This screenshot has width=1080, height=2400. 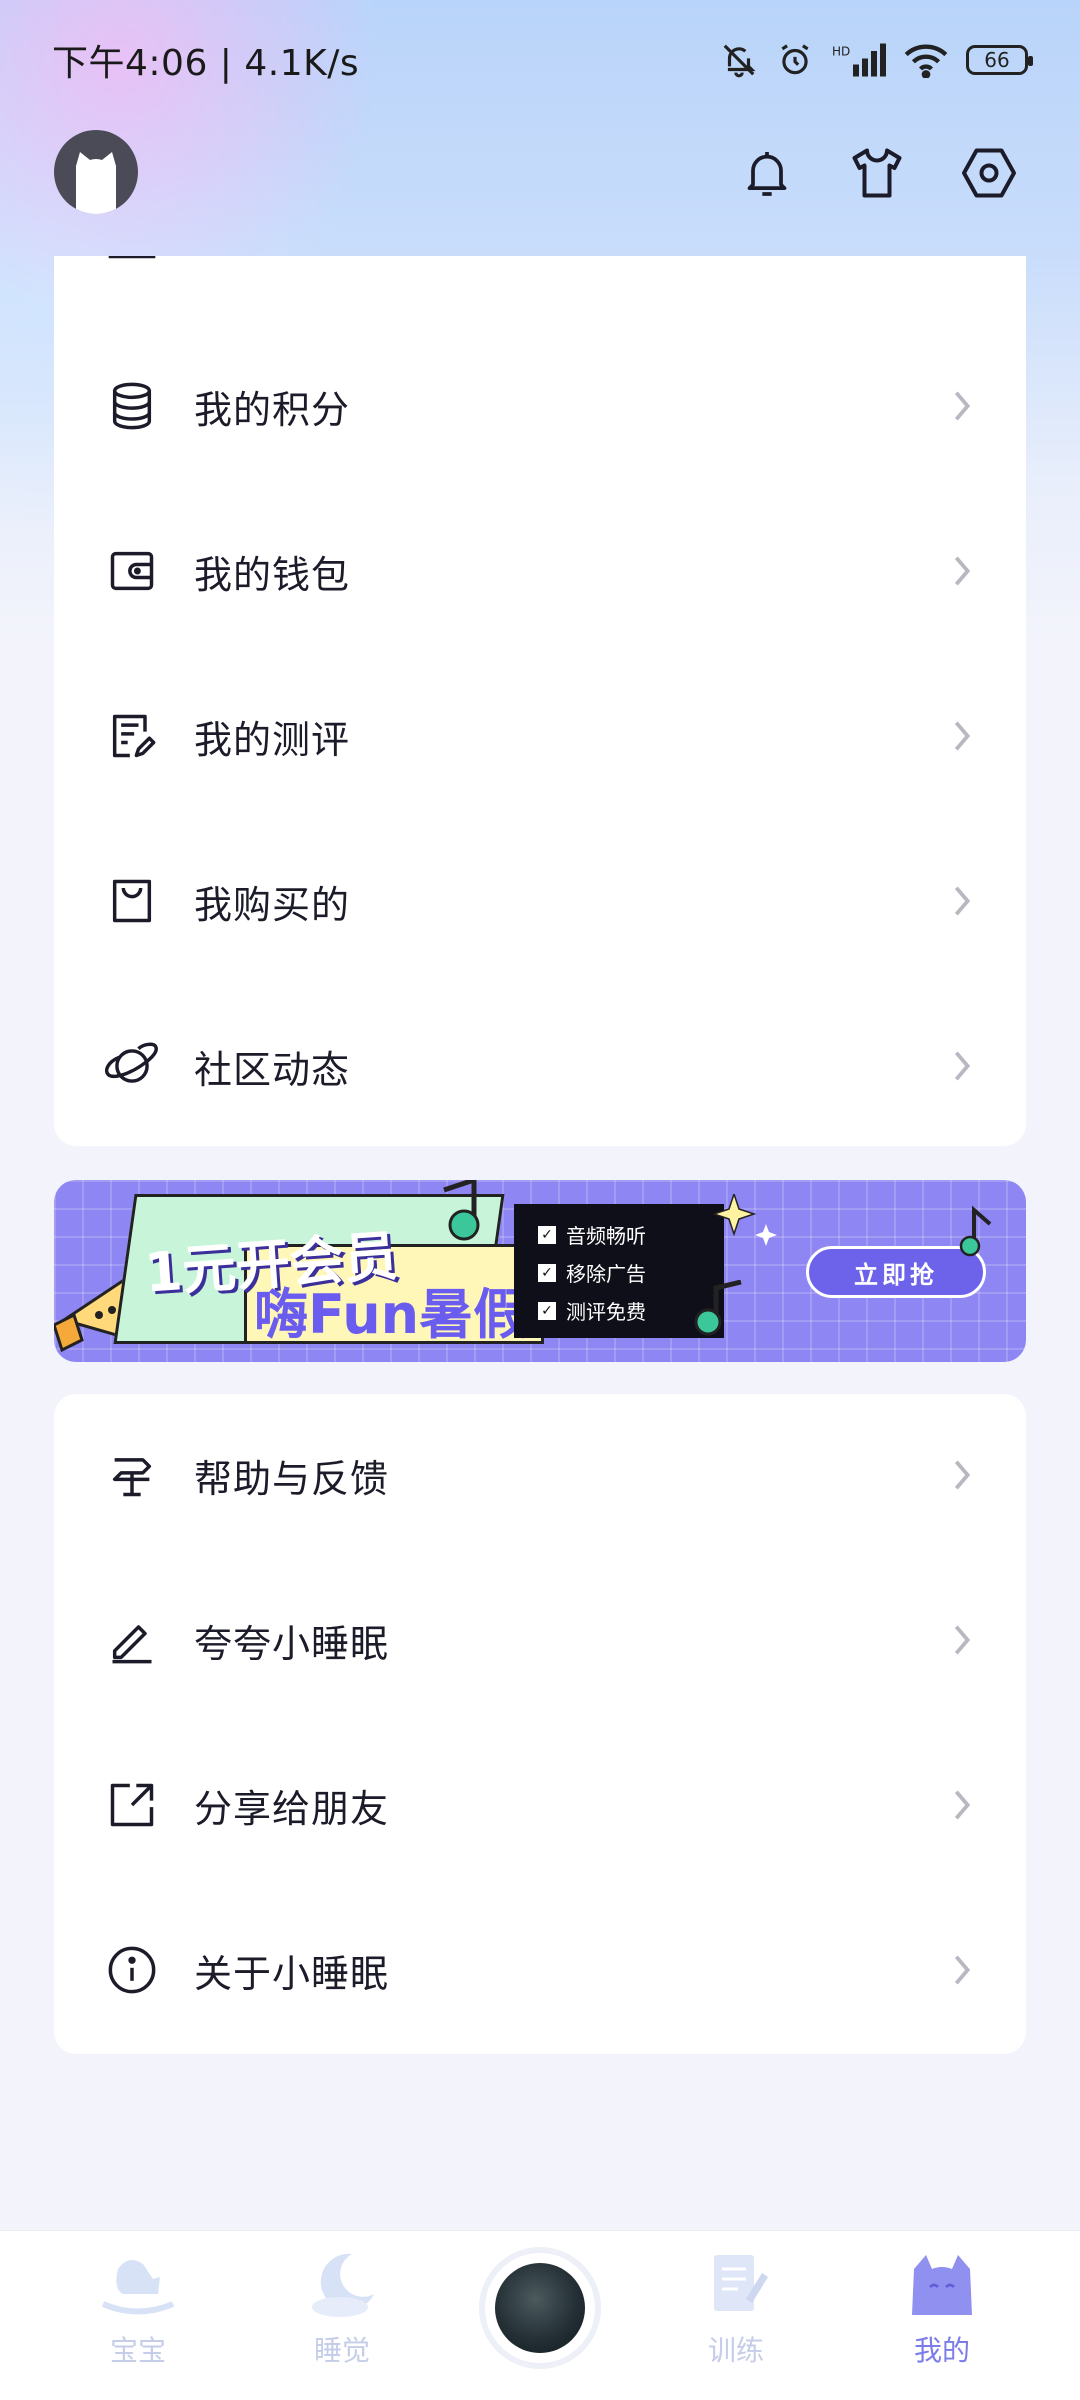 What do you see at coordinates (272, 904) in the screenshot?
I see `menu-item-label: 我购买的` at bounding box center [272, 904].